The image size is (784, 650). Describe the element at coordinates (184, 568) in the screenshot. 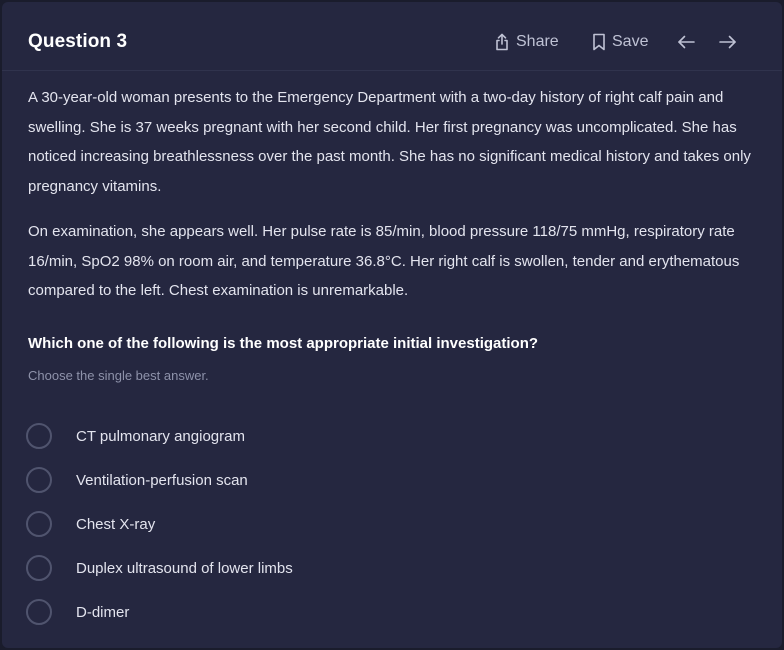

I see `answer-option-label: Duplex ultrasound of lower limbs` at that location.